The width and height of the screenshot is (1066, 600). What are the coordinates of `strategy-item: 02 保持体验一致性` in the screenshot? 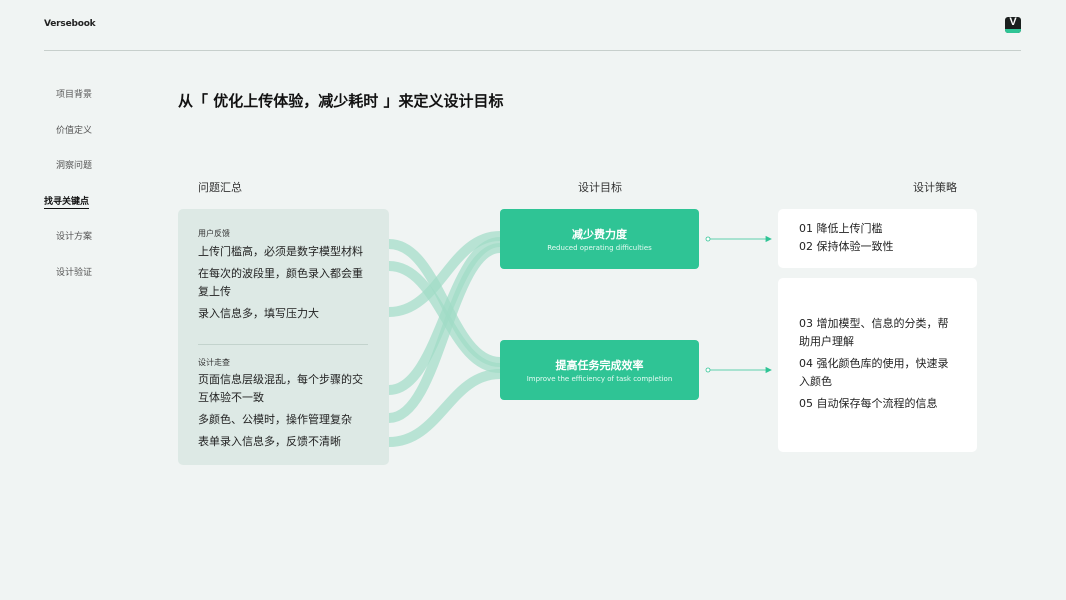 It's located at (846, 246).